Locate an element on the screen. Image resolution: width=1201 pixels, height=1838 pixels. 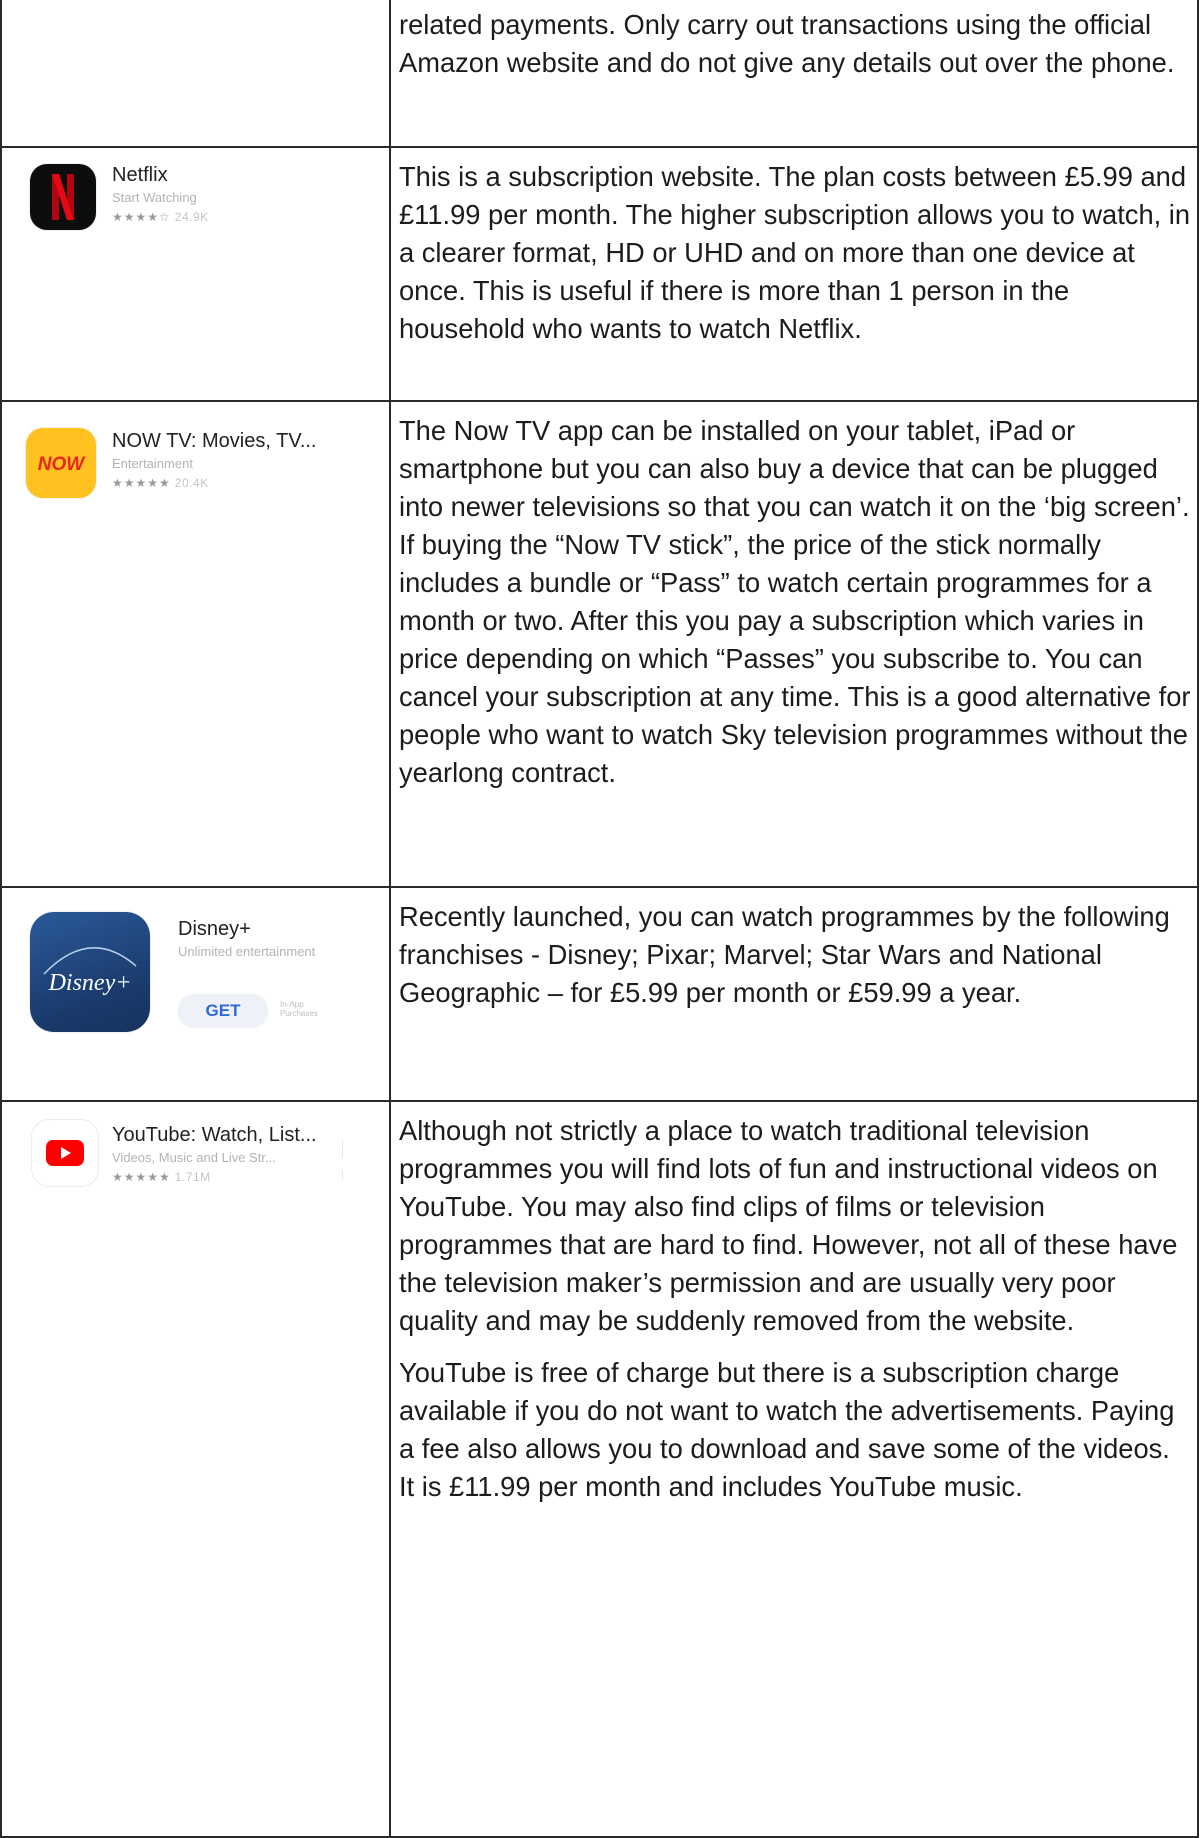
rating-count: 20.4K is located at coordinates (191, 483).